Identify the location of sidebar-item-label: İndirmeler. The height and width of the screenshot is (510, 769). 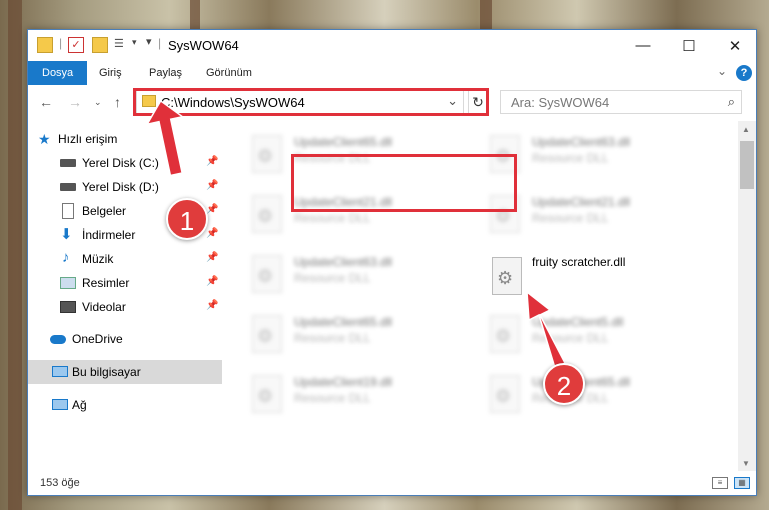
(109, 235).